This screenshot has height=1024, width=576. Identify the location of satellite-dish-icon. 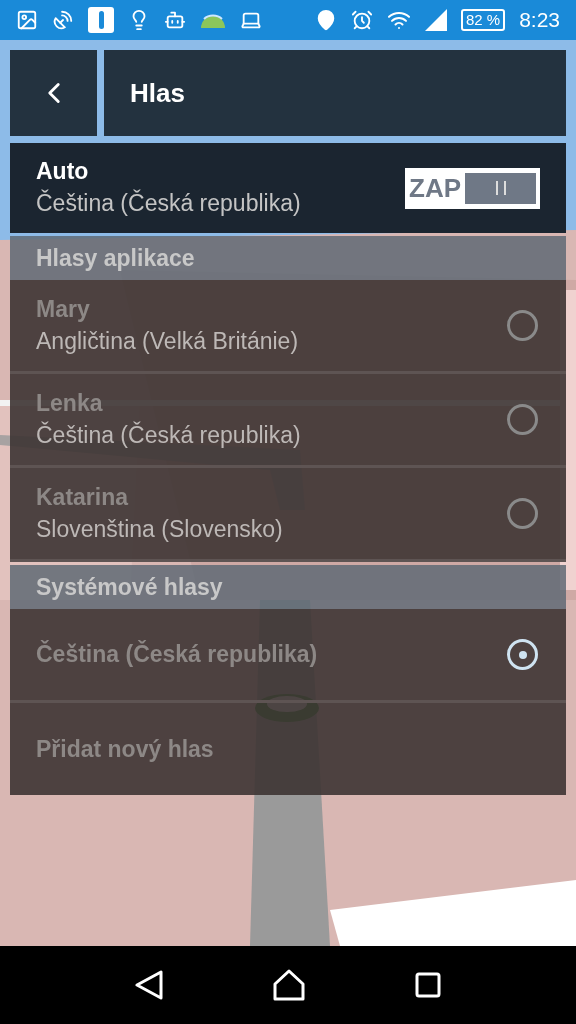
(63, 20).